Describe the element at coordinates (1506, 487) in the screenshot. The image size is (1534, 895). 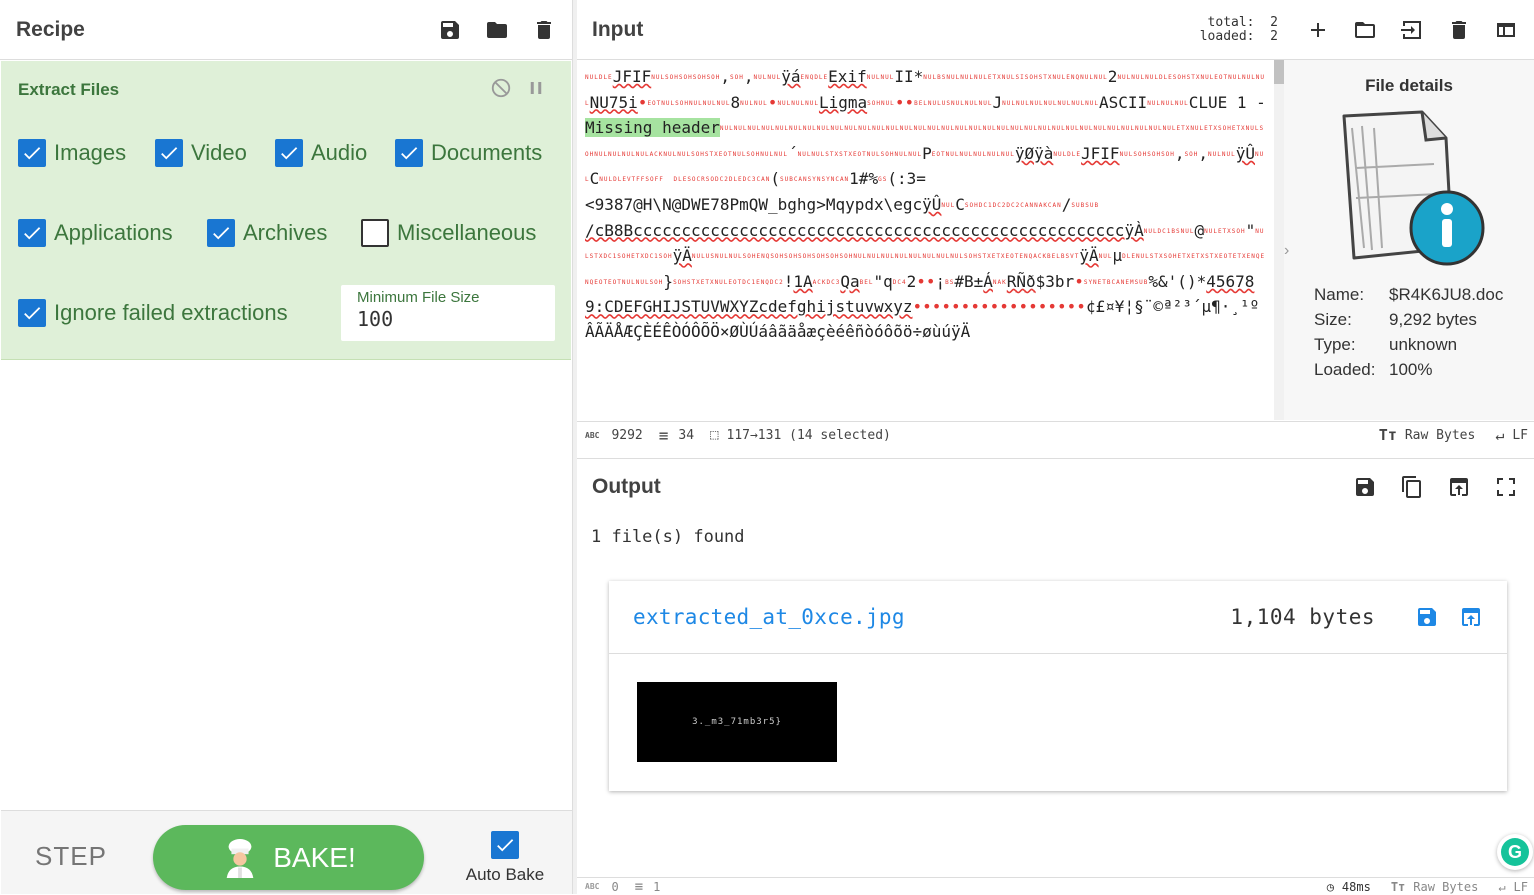
I see `maximise-icon` at that location.